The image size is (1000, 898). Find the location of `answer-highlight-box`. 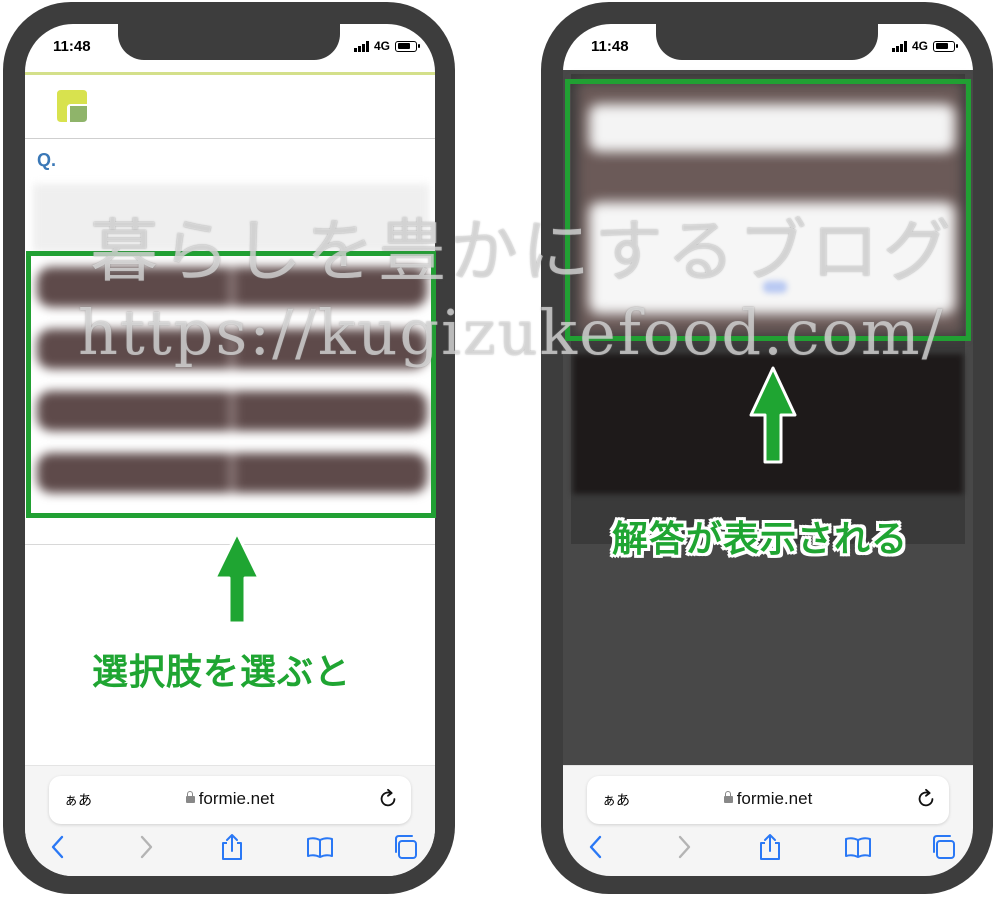

answer-highlight-box is located at coordinates (768, 210).